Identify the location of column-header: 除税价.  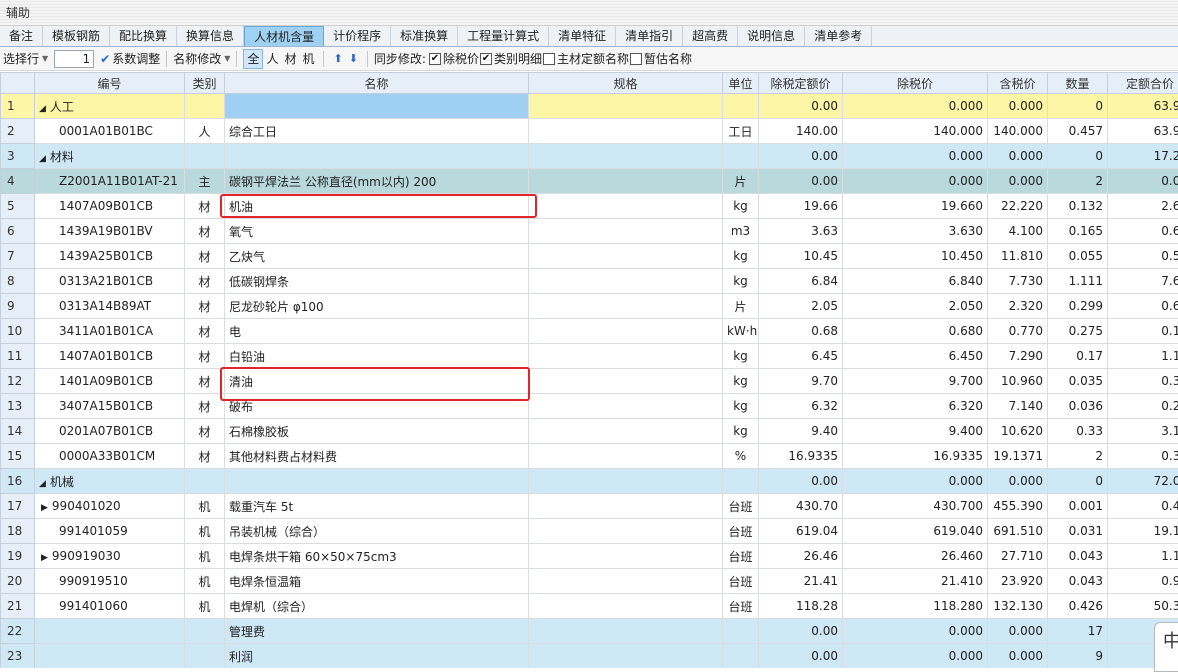
(915, 83).